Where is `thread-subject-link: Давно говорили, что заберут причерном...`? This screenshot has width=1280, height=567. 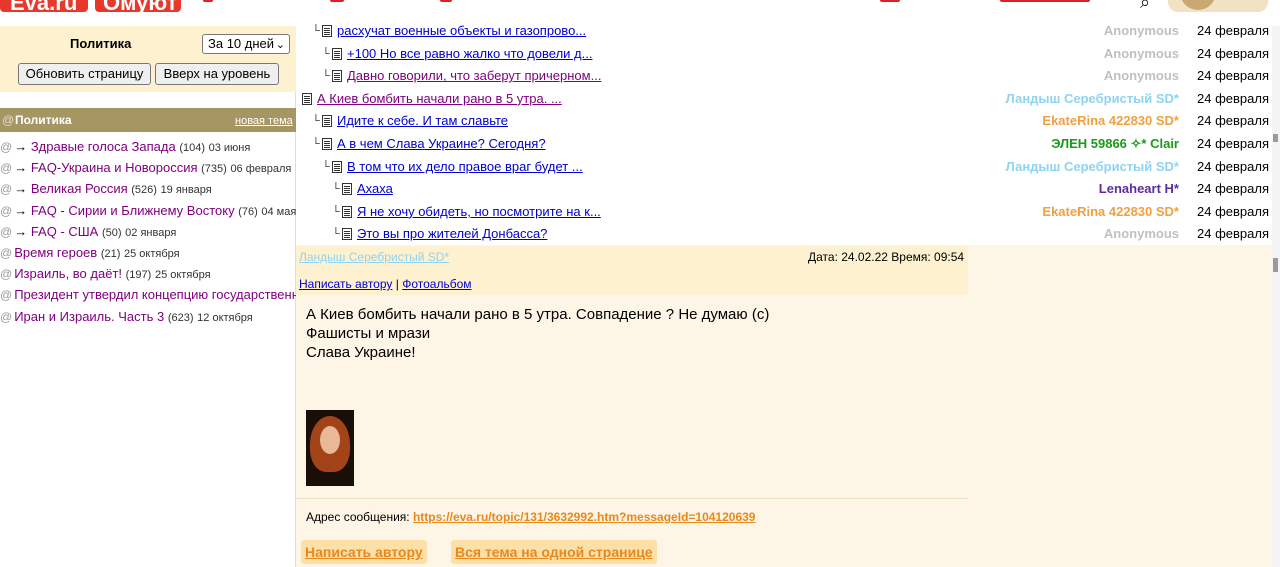 thread-subject-link: Давно говорили, что заберут причерном... is located at coordinates (474, 76).